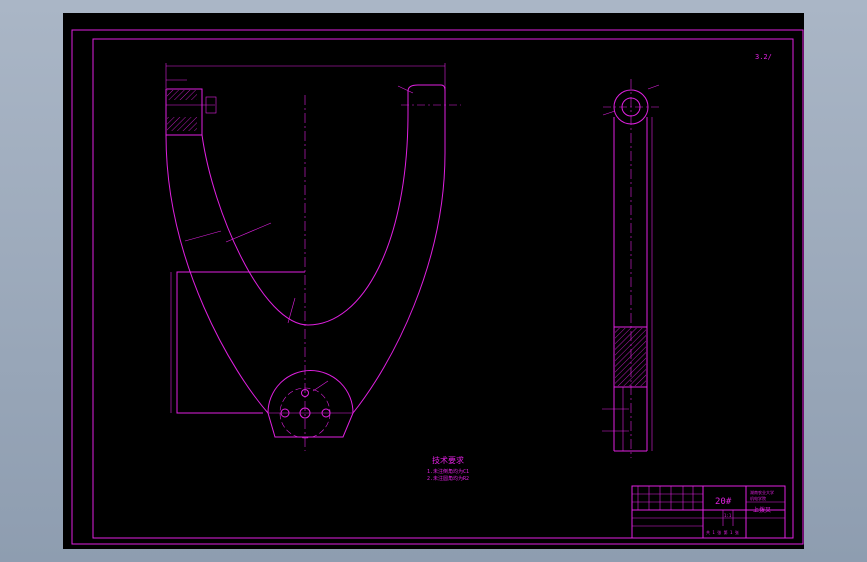 The image size is (867, 562). I want to click on bottom-hub, so click(310, 404).